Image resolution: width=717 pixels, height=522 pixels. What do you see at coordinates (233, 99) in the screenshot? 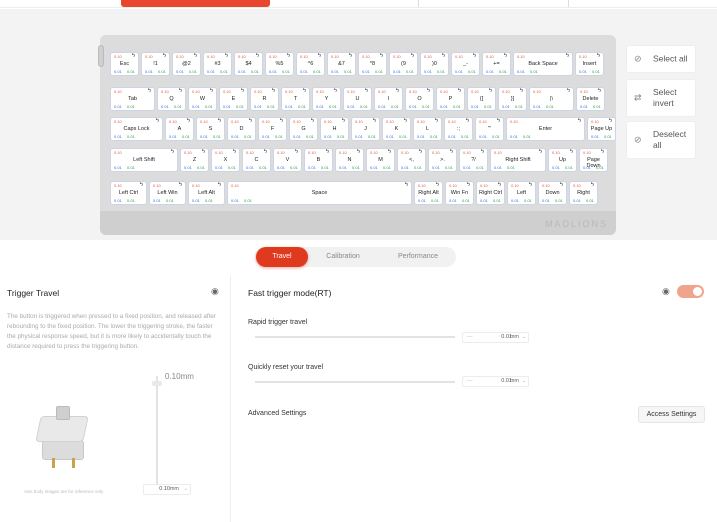
I see `key: 0.10 ϟ E 0.01 0.01` at bounding box center [233, 99].